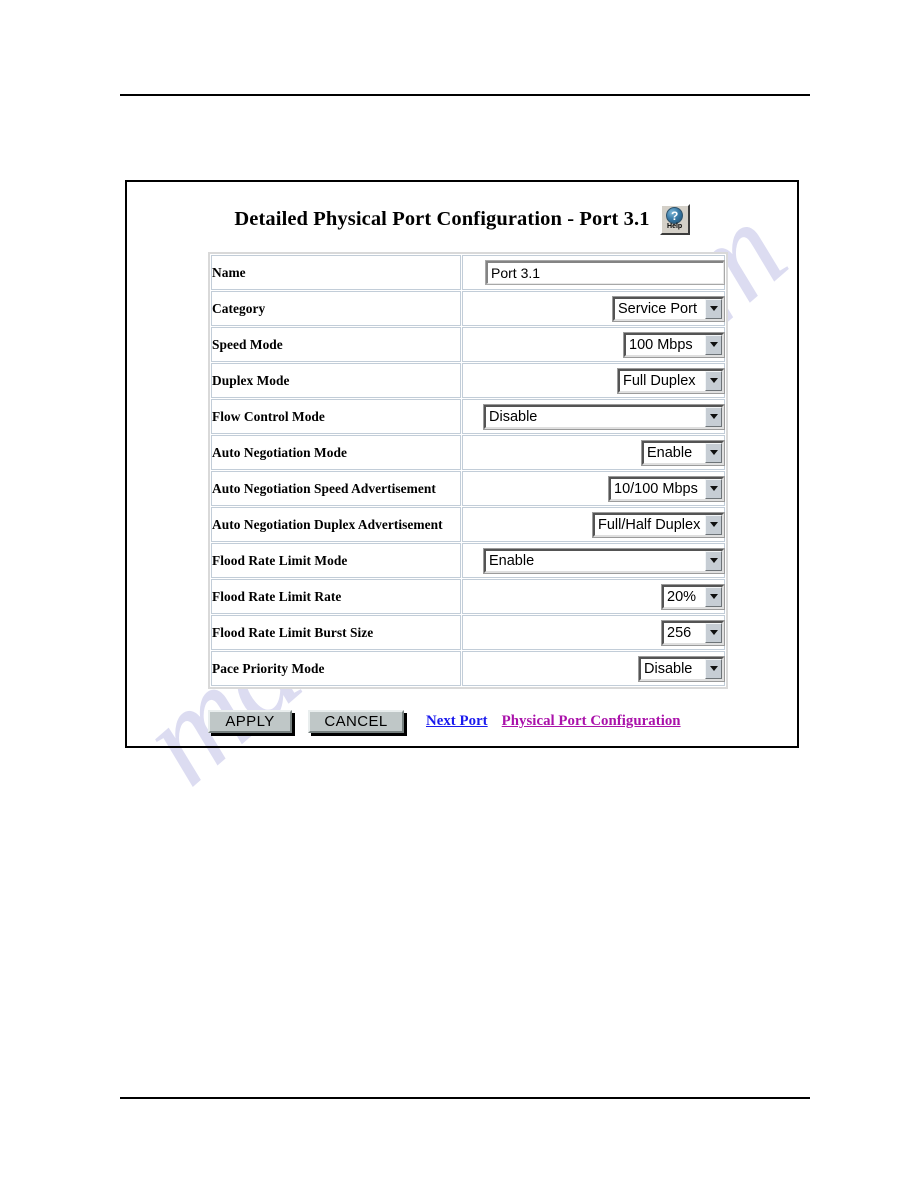  I want to click on flood-rate-limit-mode-select: Enable, so click(604, 560).